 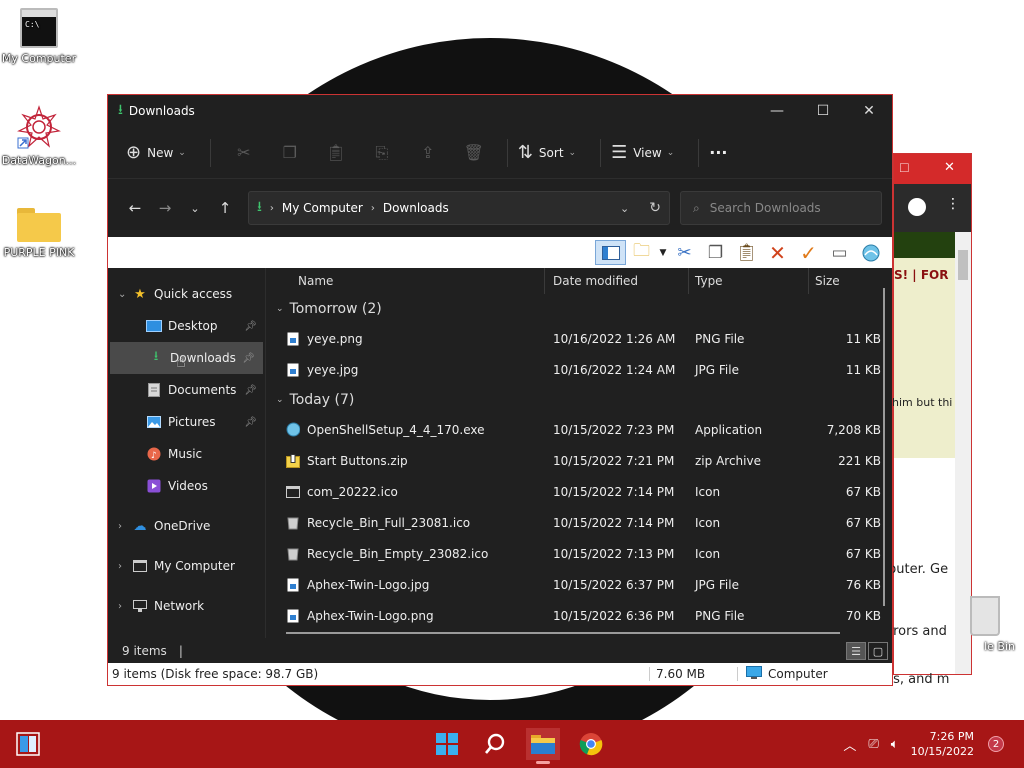 What do you see at coordinates (748, 281) in the screenshot?
I see `column-header-type: Type` at bounding box center [748, 281].